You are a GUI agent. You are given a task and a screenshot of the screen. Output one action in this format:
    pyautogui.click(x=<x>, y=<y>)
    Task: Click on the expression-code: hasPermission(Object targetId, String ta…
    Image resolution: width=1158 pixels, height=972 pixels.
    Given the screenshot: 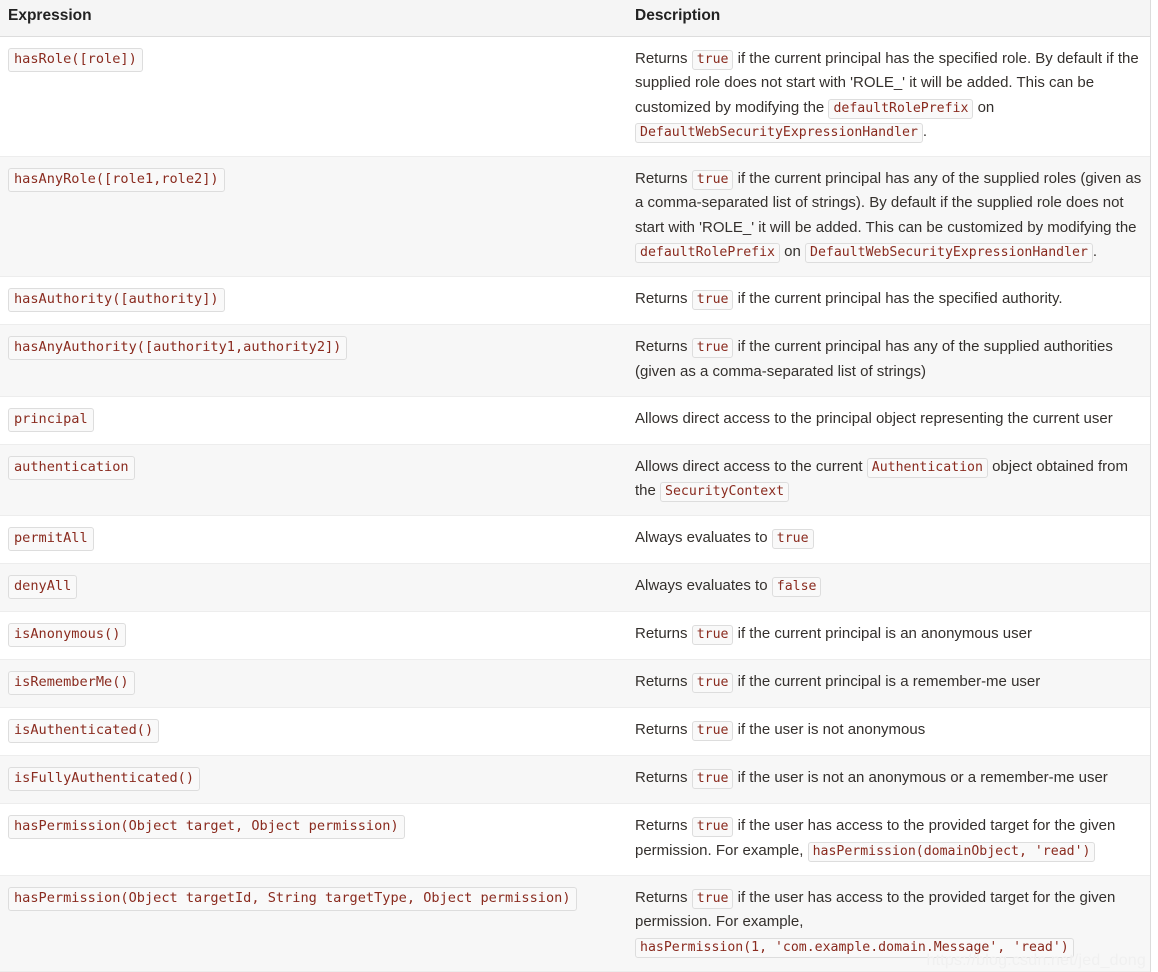 What is the action you would take?
    pyautogui.click(x=292, y=898)
    